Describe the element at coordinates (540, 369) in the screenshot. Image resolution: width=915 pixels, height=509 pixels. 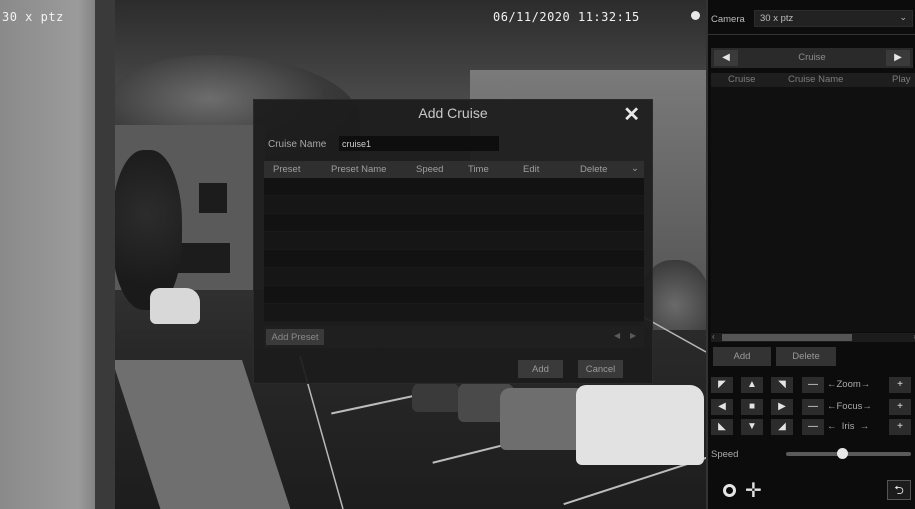
I see `add-button: Add` at that location.